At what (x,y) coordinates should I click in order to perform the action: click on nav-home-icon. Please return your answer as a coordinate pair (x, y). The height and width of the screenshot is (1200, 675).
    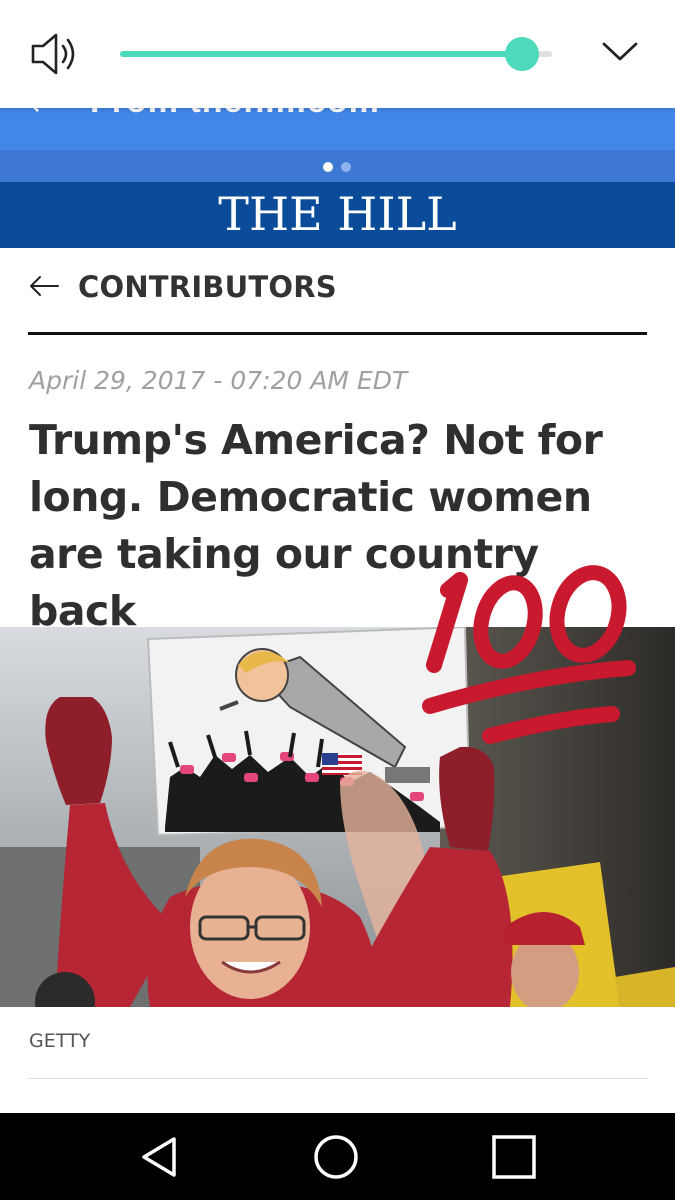
    Looking at the image, I should click on (336, 1157).